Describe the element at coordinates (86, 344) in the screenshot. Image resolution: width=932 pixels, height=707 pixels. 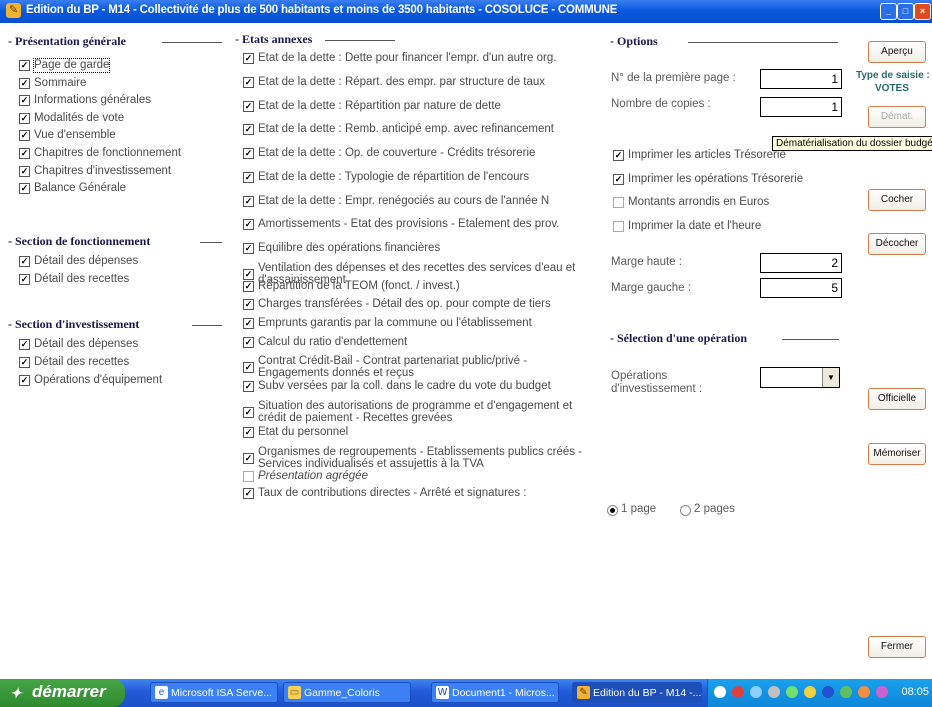
I see `checkbox-label: Détail des dépenses` at that location.